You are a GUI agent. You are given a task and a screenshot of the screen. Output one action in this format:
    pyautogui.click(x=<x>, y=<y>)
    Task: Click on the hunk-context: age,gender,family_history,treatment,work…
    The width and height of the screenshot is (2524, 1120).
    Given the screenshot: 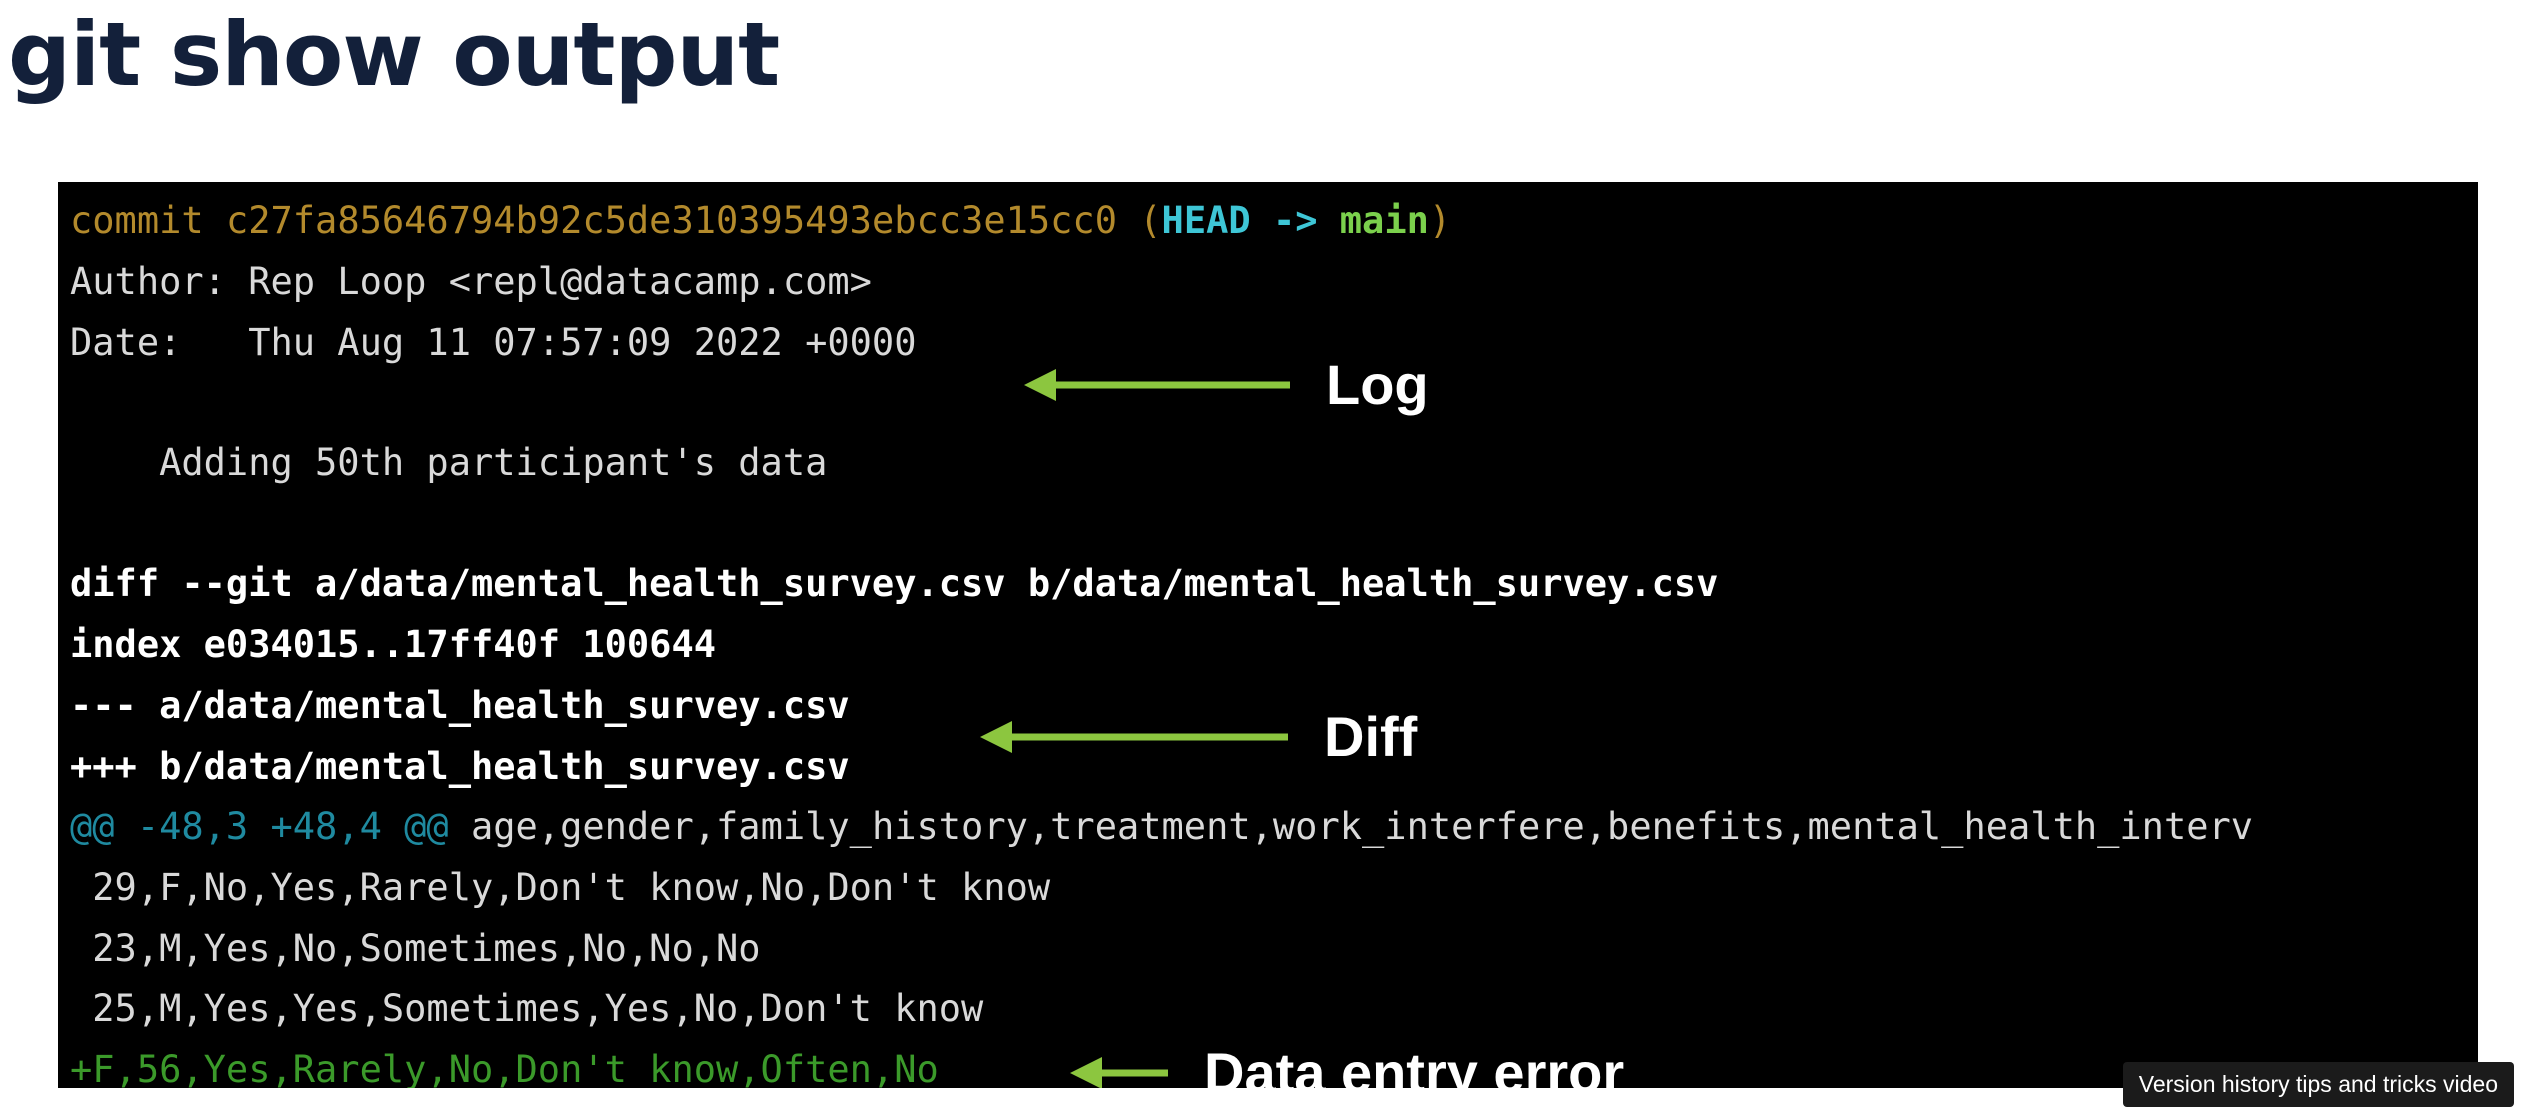 What is the action you would take?
    pyautogui.click(x=1351, y=826)
    